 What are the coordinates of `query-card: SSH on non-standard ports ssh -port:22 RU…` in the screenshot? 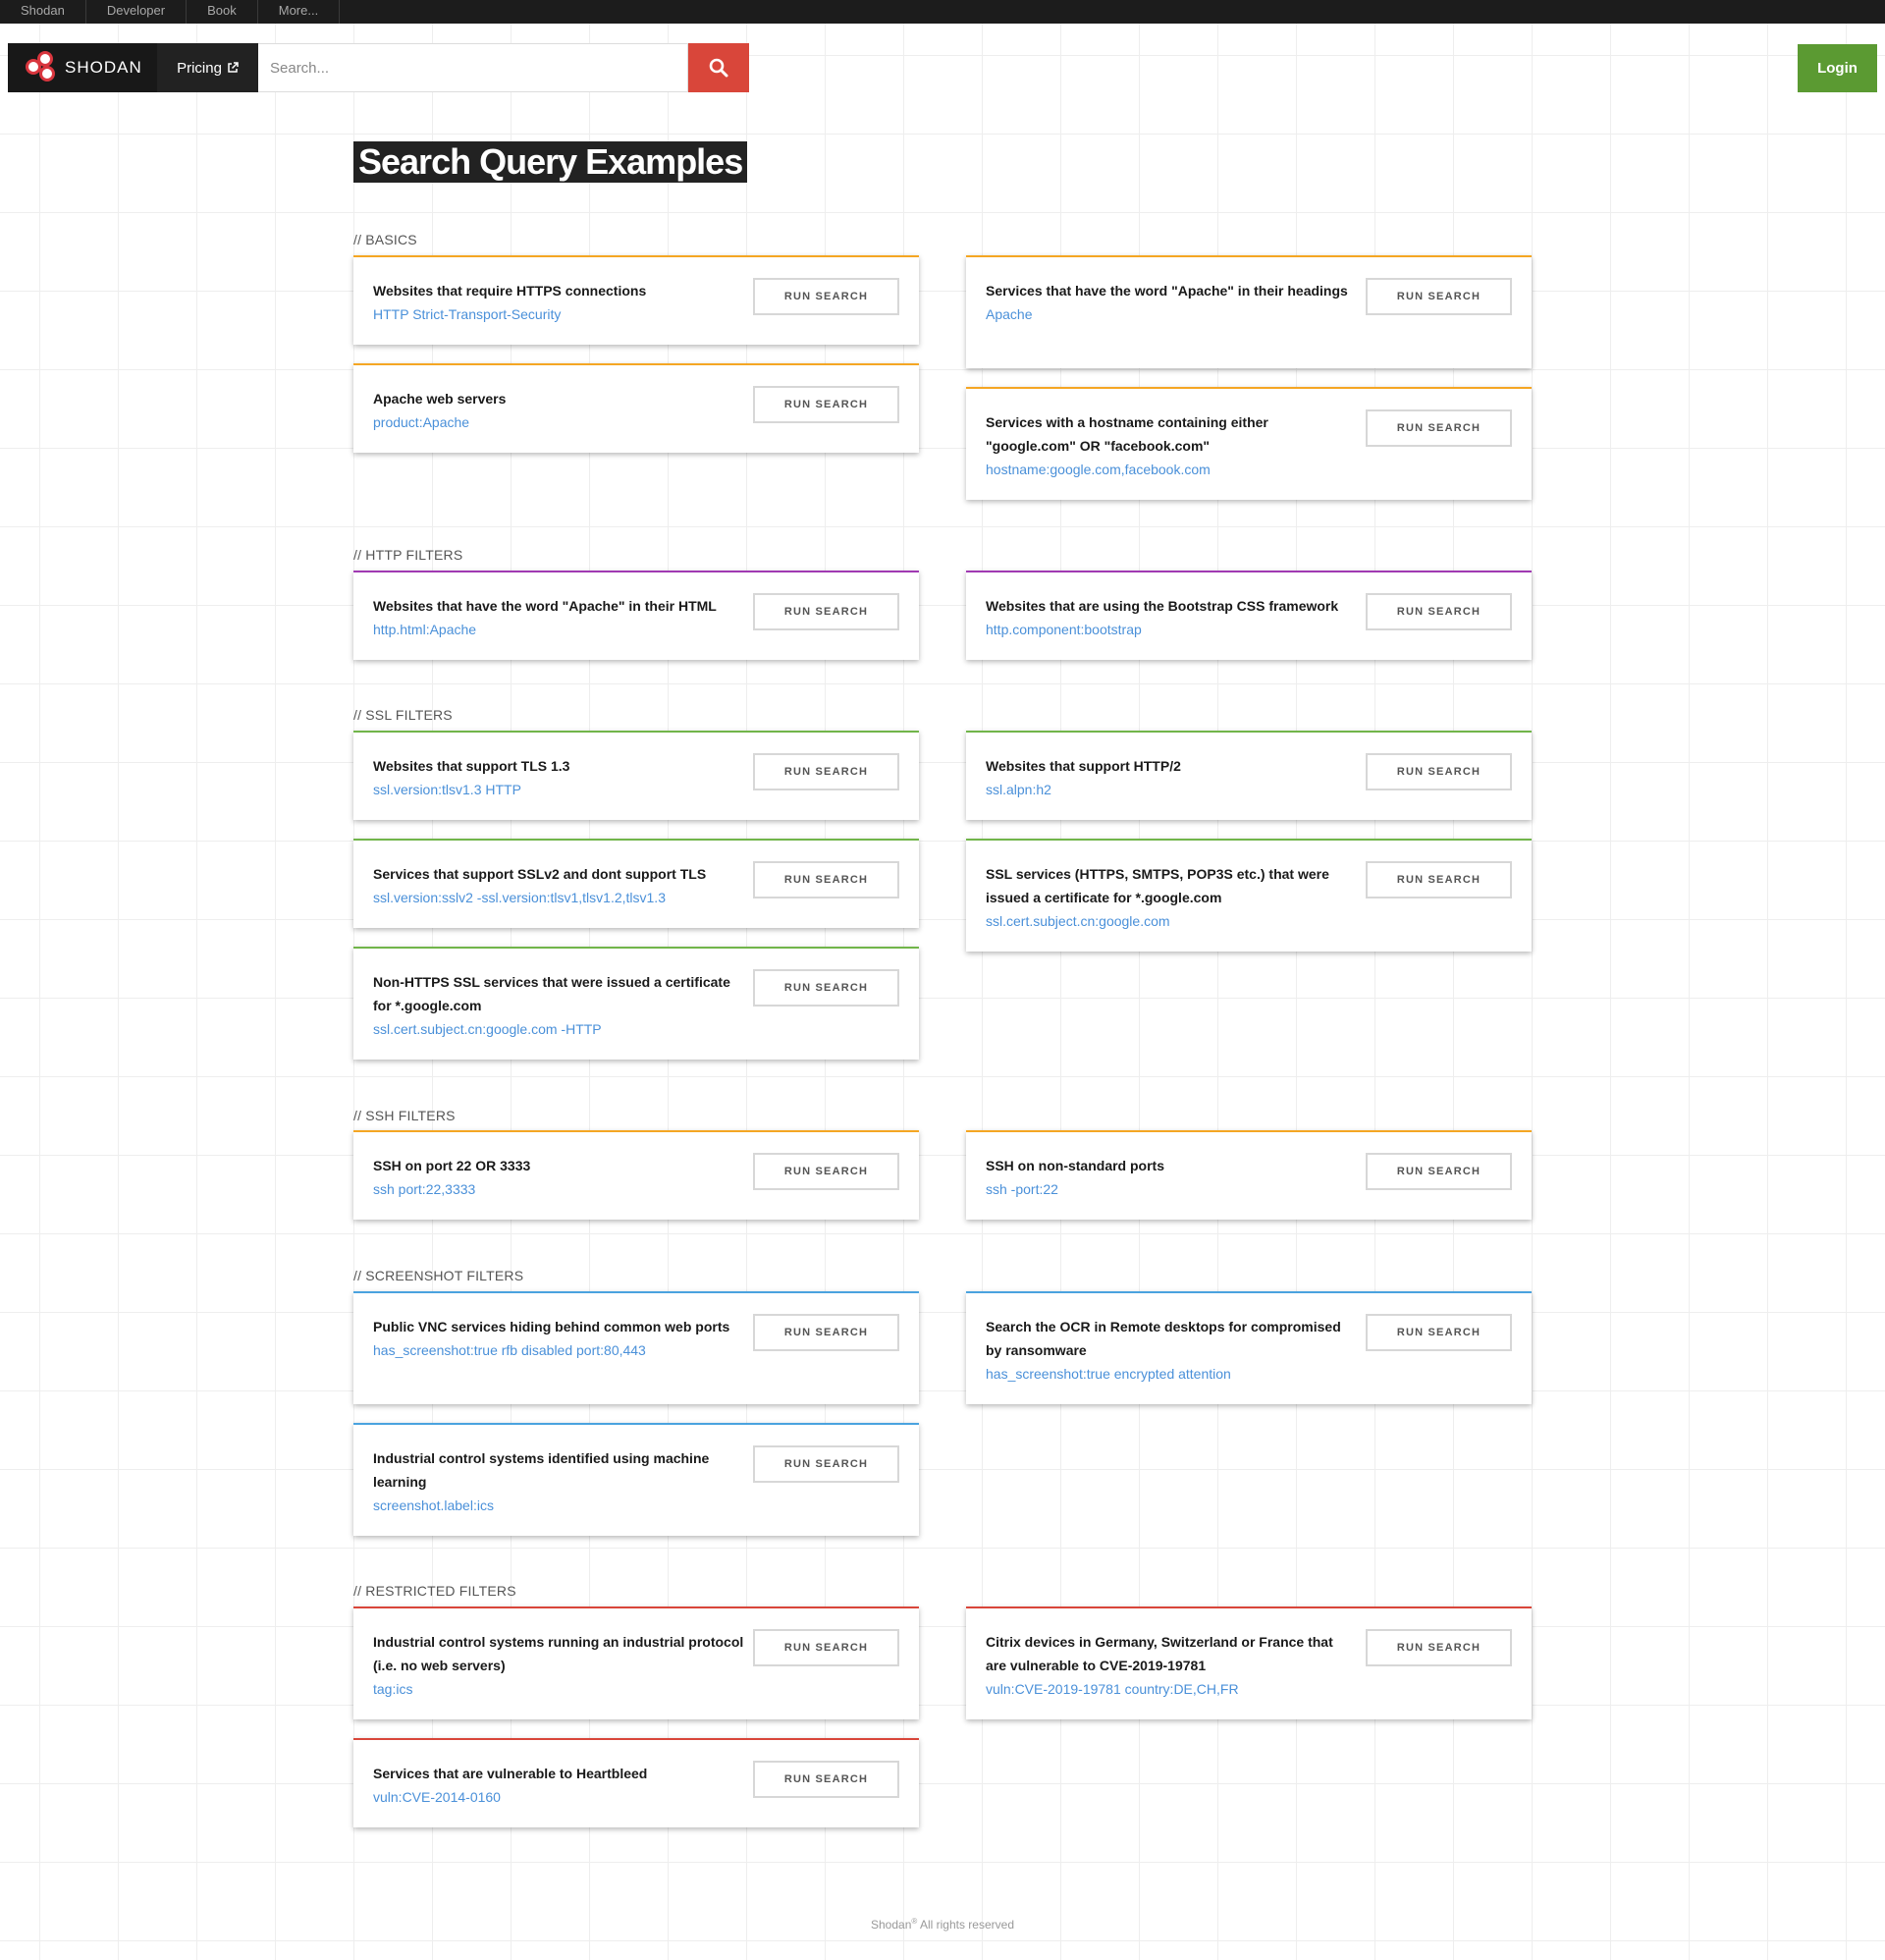 It's located at (1249, 1175).